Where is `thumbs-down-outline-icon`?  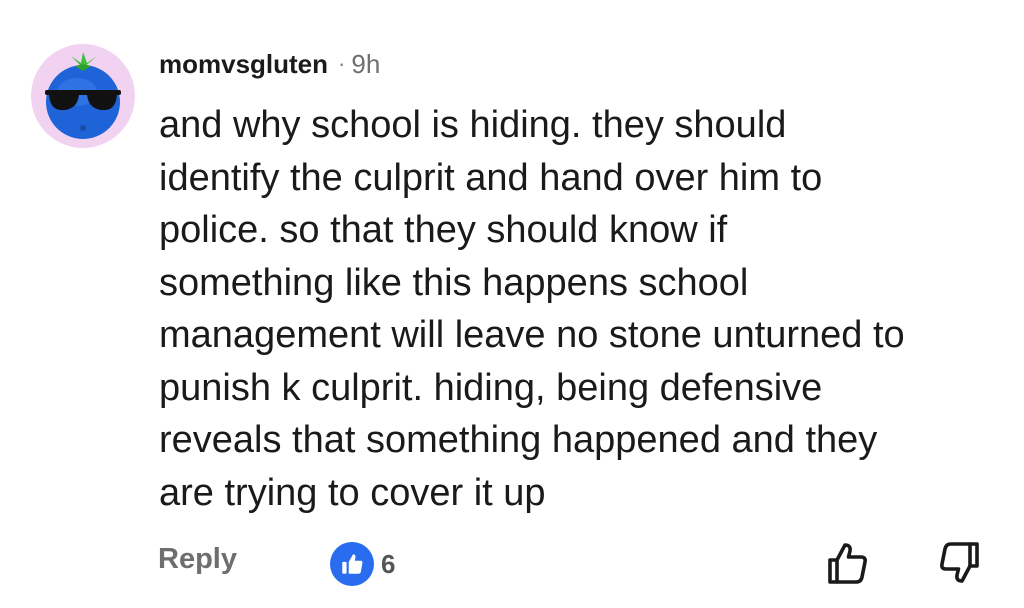
thumbs-down-outline-icon is located at coordinates (959, 562).